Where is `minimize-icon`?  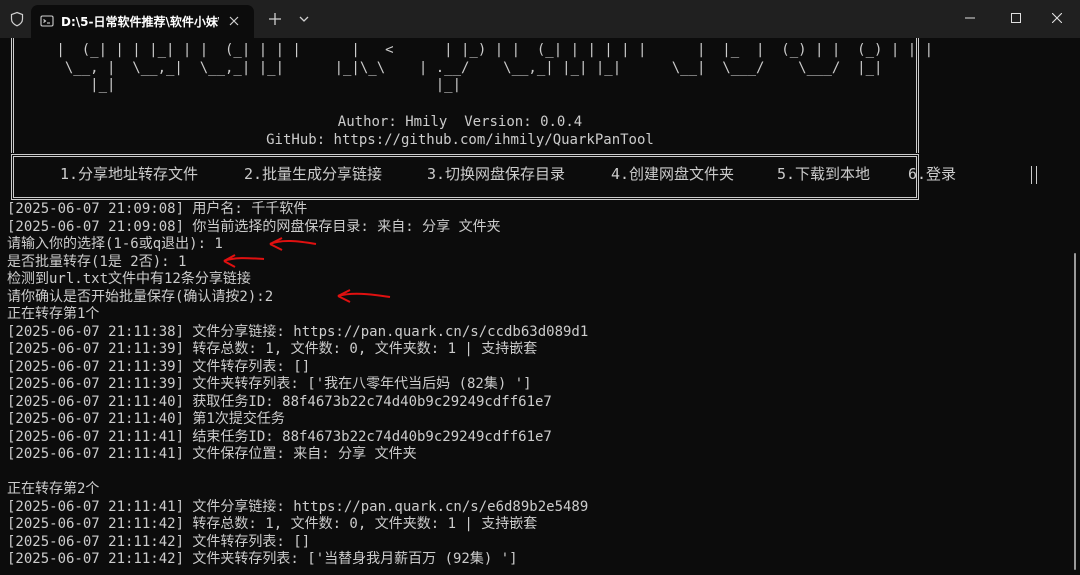 minimize-icon is located at coordinates (970, 18).